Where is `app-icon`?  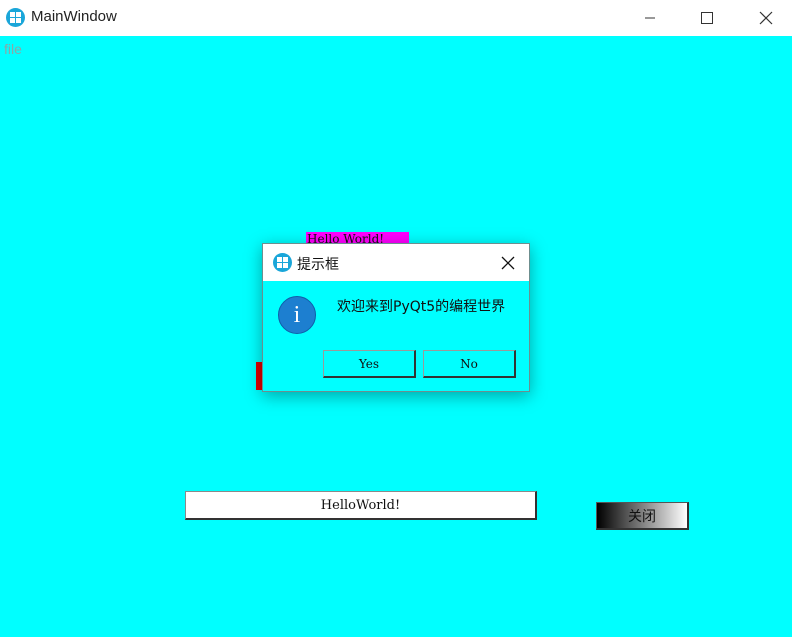 app-icon is located at coordinates (15, 17).